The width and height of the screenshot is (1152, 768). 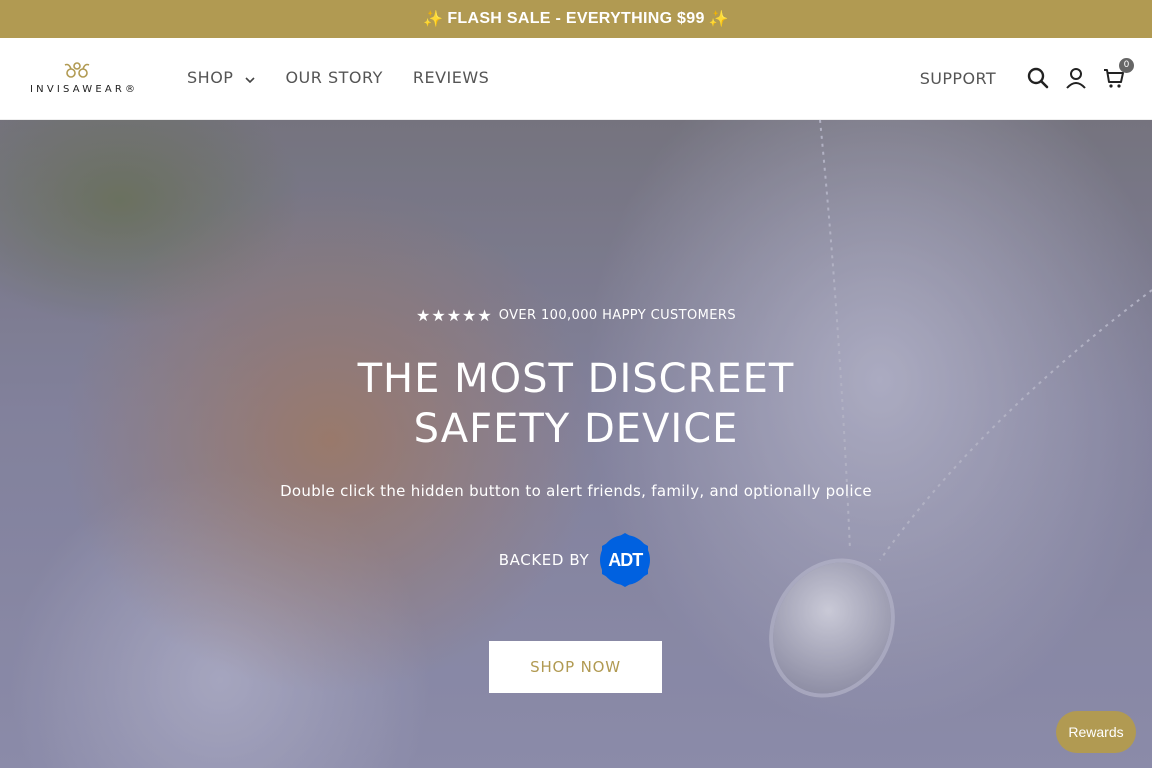 I want to click on support-link: SUPPORT, so click(x=958, y=78).